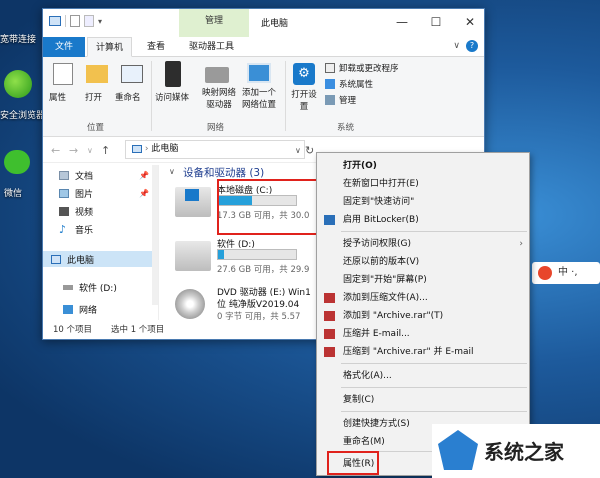 This screenshot has height=478, width=600. What do you see at coordinates (423, 400) in the screenshot?
I see `menu-item-copy: 复制(C)` at bounding box center [423, 400].